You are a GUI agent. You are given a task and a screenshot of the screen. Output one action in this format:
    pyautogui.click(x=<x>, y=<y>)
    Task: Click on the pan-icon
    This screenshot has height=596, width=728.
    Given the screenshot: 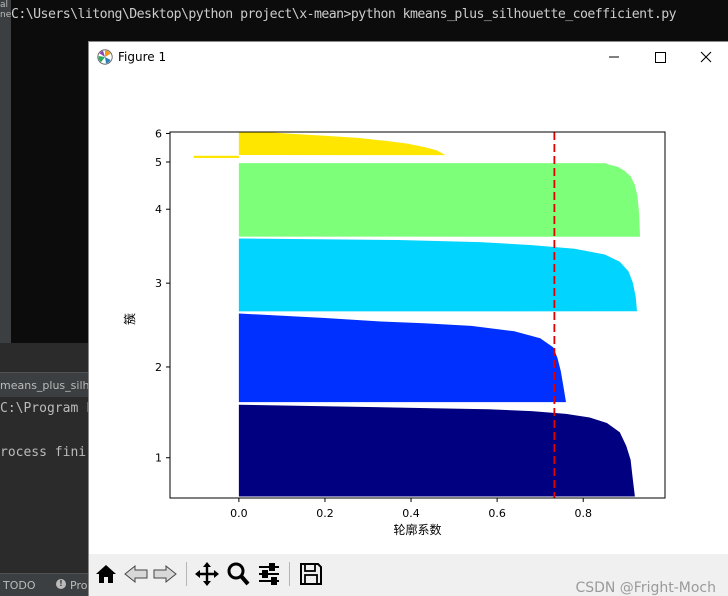 What is the action you would take?
    pyautogui.click(x=207, y=574)
    